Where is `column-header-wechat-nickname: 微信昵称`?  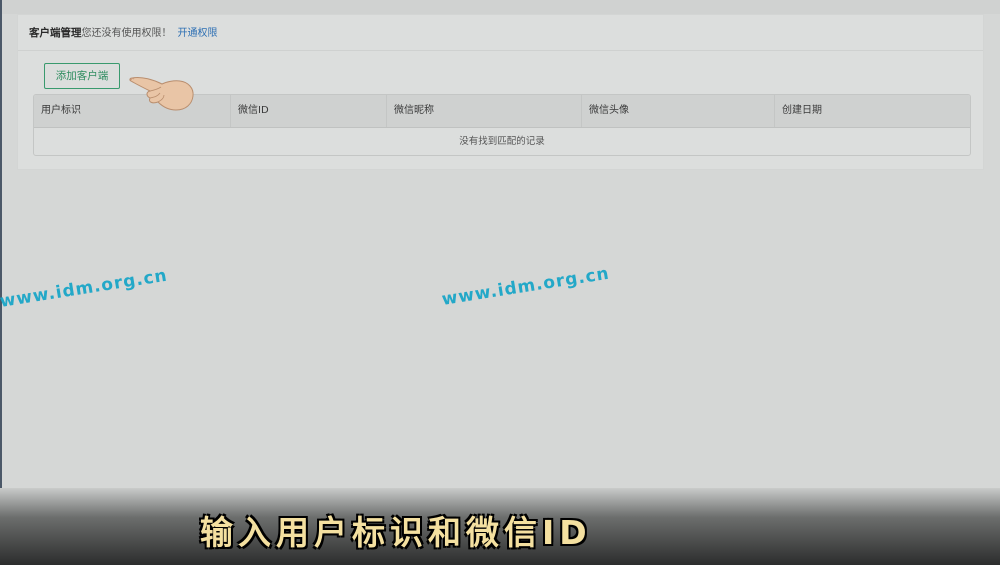 column-header-wechat-nickname: 微信昵称 is located at coordinates (483, 111).